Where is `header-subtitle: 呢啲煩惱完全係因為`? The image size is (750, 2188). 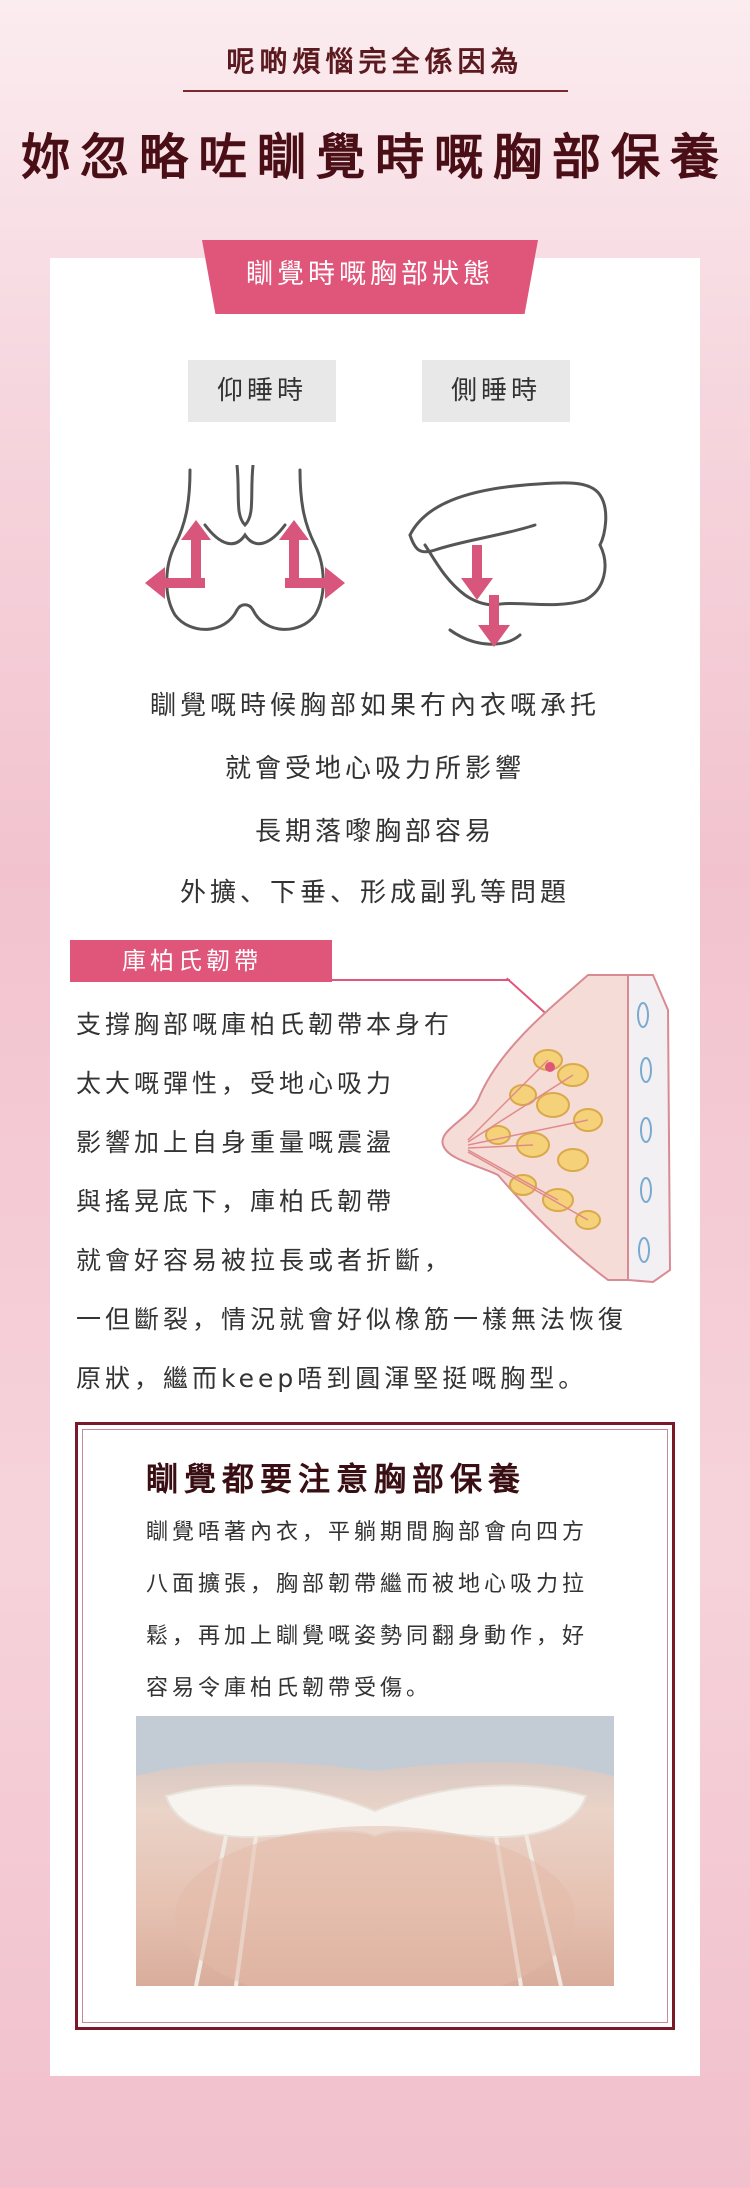 header-subtitle: 呢啲煩惱完全係因為 is located at coordinates (375, 61).